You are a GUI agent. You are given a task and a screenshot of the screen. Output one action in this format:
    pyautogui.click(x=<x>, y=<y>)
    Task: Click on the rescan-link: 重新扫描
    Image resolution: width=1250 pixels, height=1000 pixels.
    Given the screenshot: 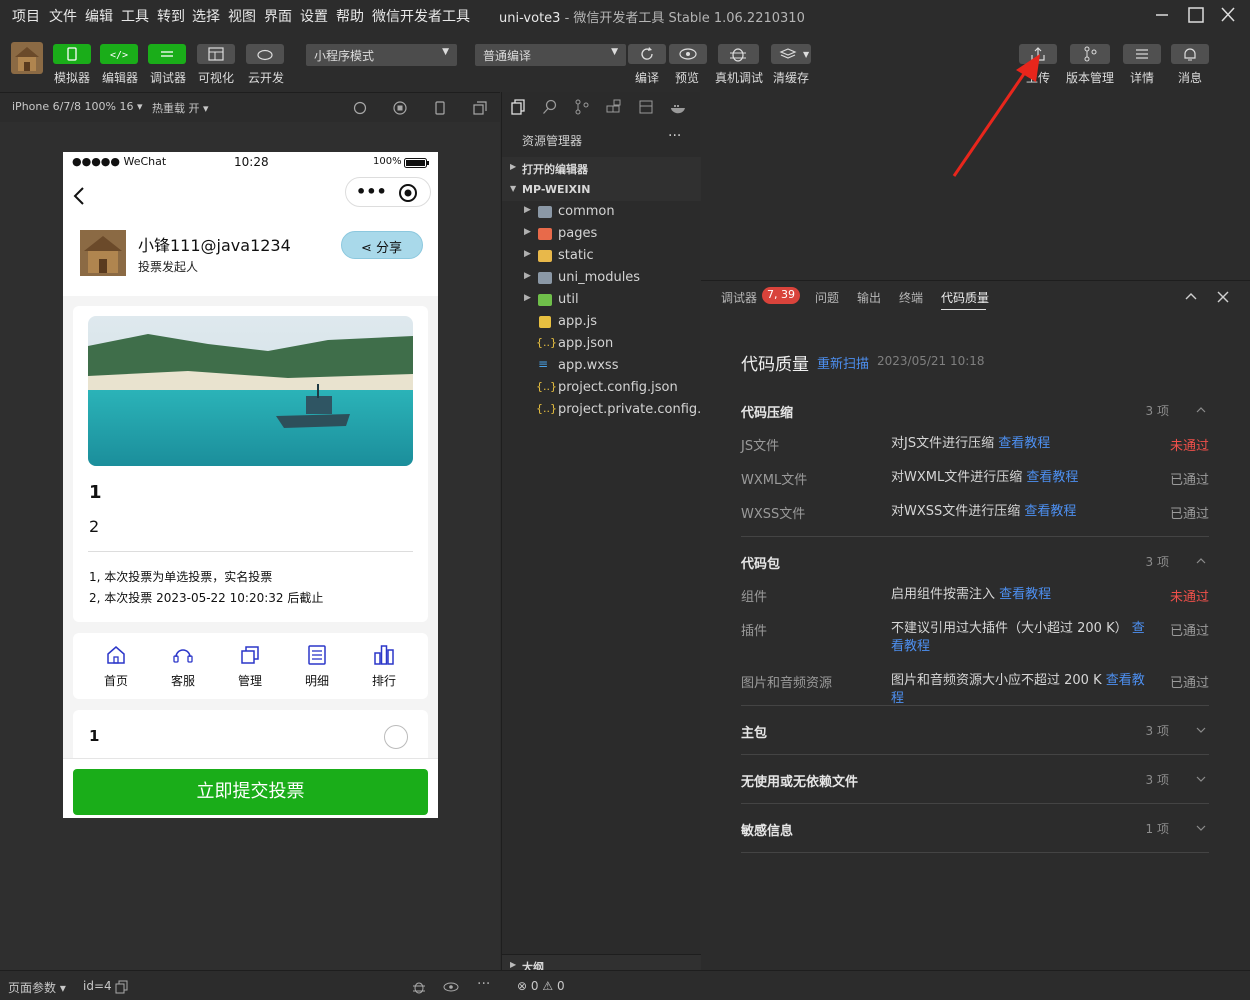 What is the action you would take?
    pyautogui.click(x=843, y=362)
    